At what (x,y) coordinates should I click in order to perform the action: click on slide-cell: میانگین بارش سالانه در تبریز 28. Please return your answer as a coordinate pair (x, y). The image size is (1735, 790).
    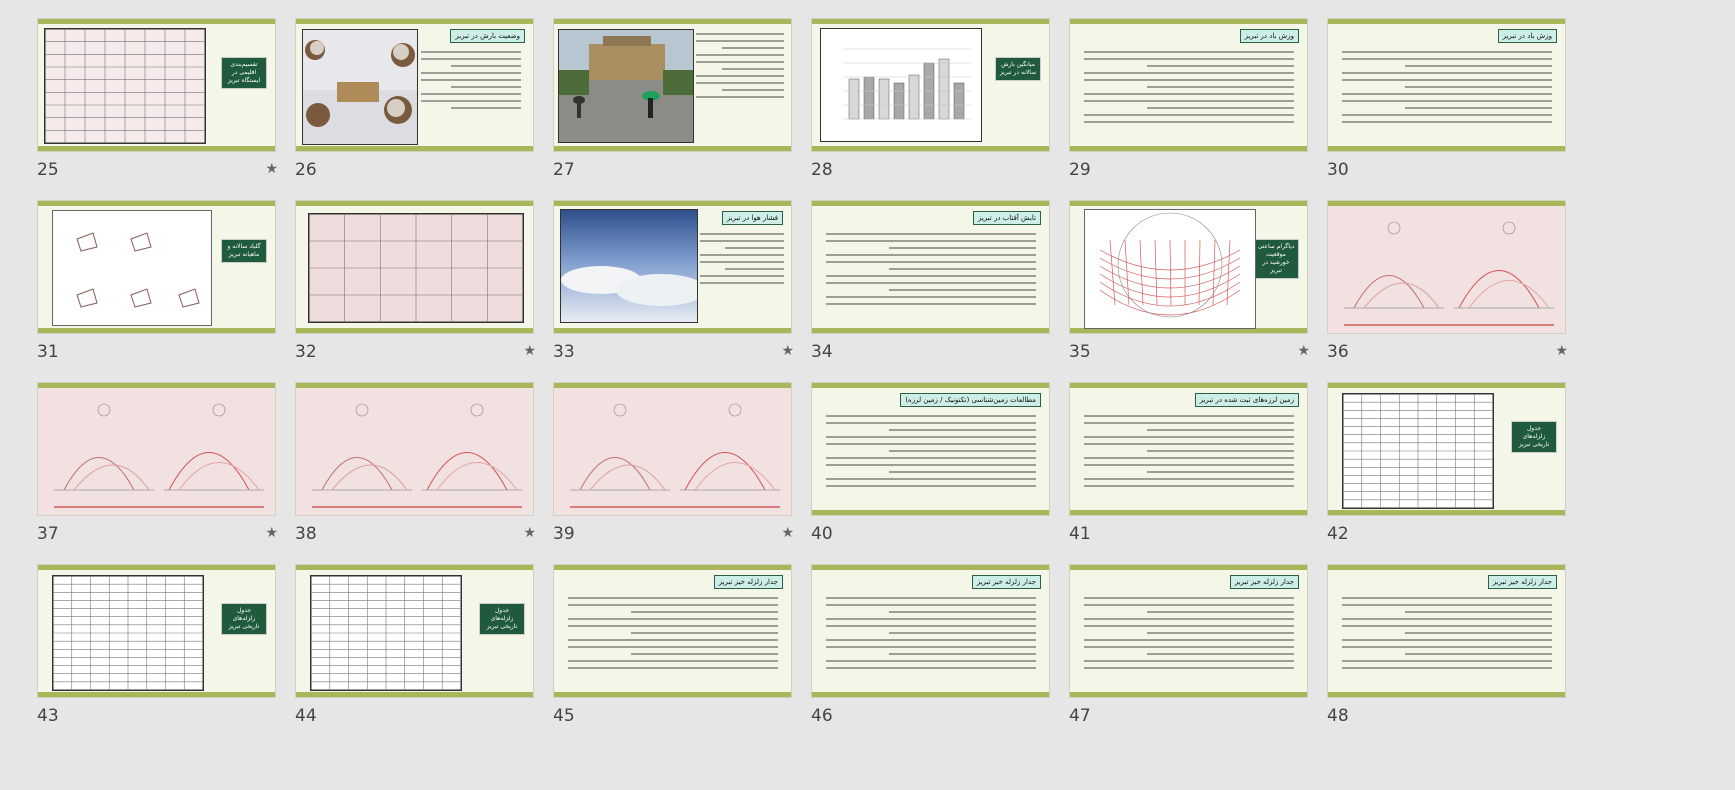
    Looking at the image, I should click on (931, 111).